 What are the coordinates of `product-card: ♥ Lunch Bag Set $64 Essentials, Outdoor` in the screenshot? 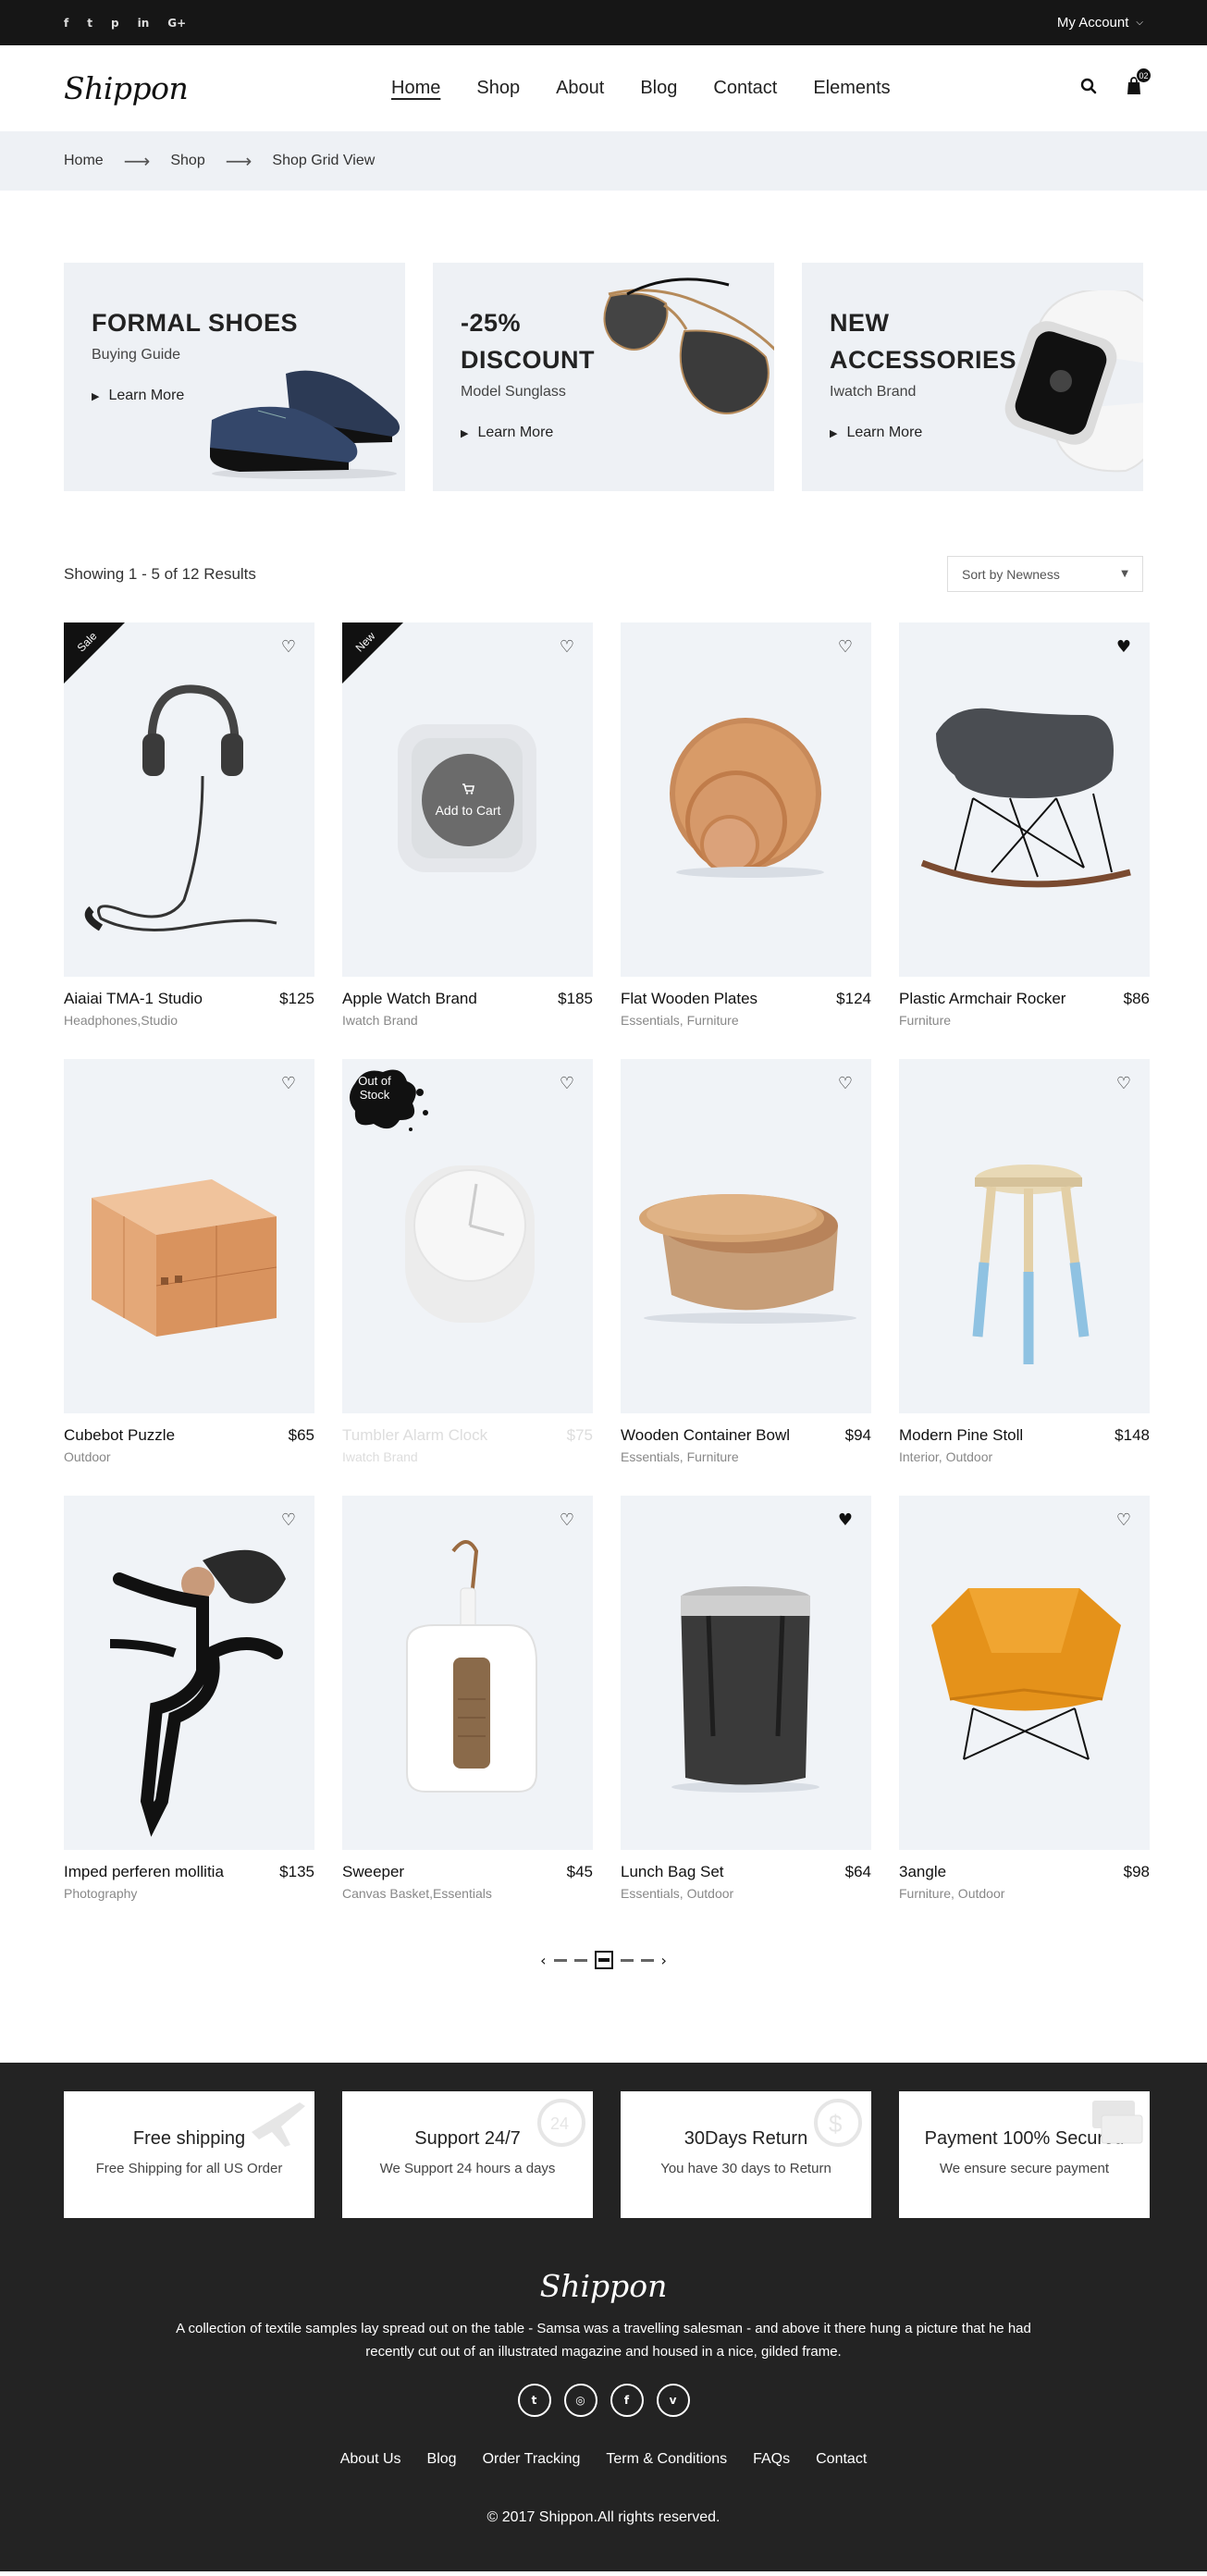 It's located at (746, 1698).